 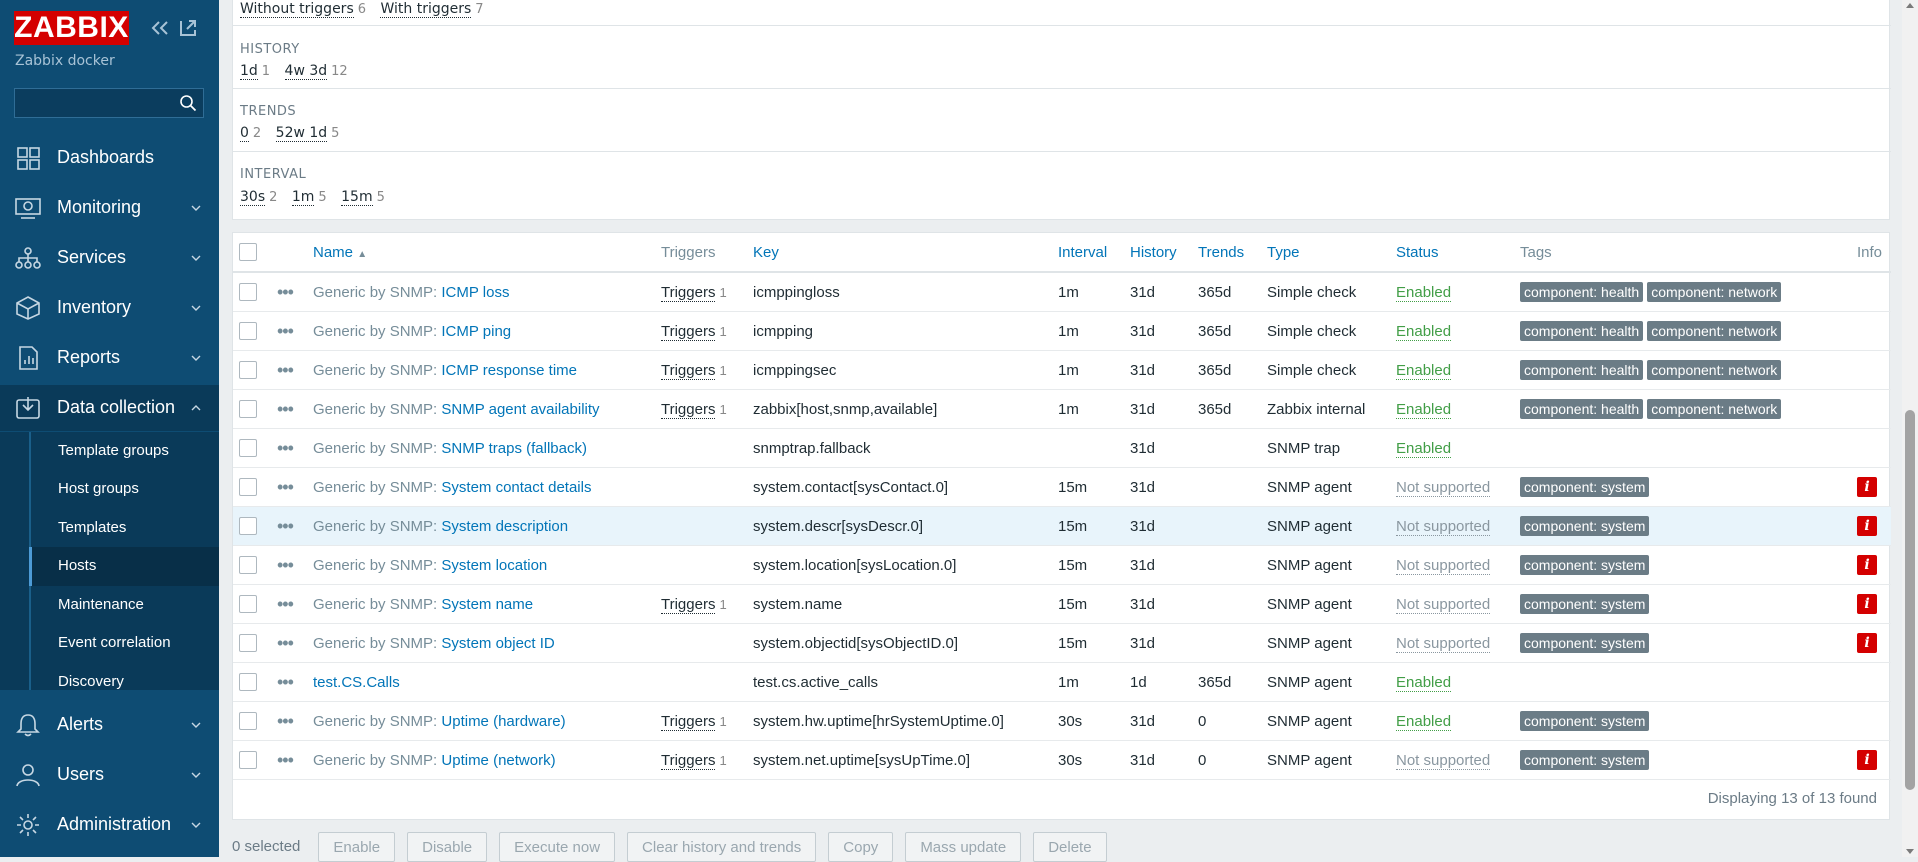 What do you see at coordinates (1910, 851) in the screenshot?
I see `scroll-down-arrow` at bounding box center [1910, 851].